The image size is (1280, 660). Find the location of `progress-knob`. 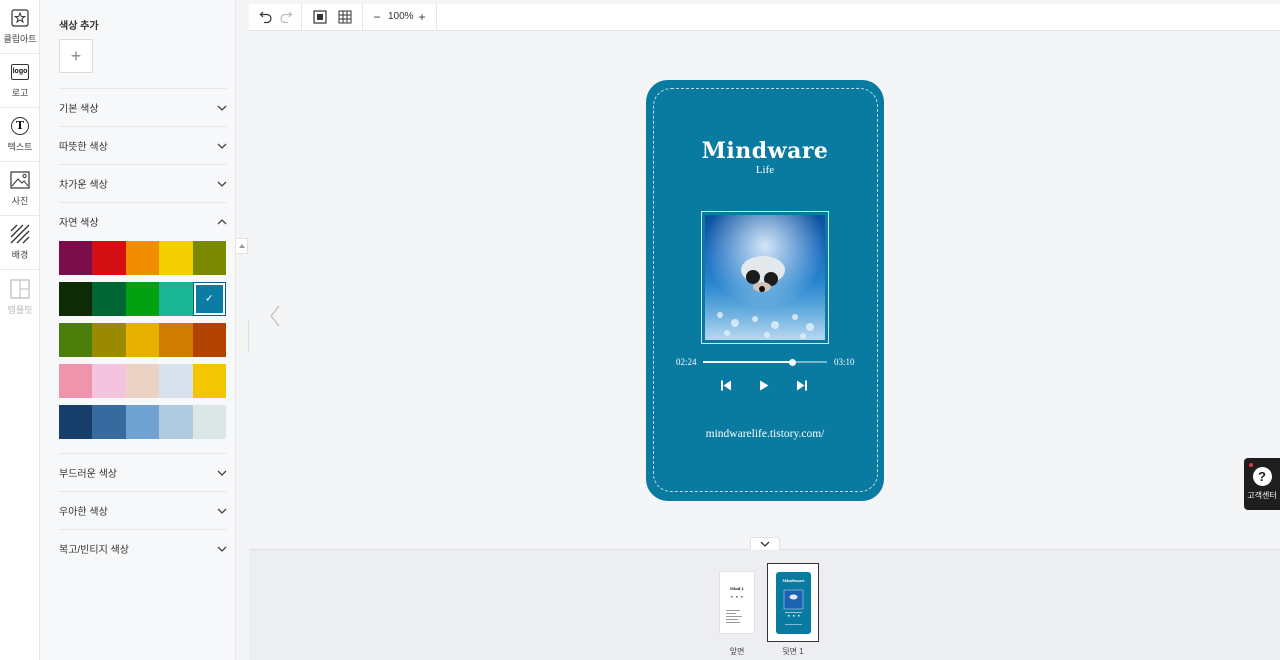

progress-knob is located at coordinates (792, 362).